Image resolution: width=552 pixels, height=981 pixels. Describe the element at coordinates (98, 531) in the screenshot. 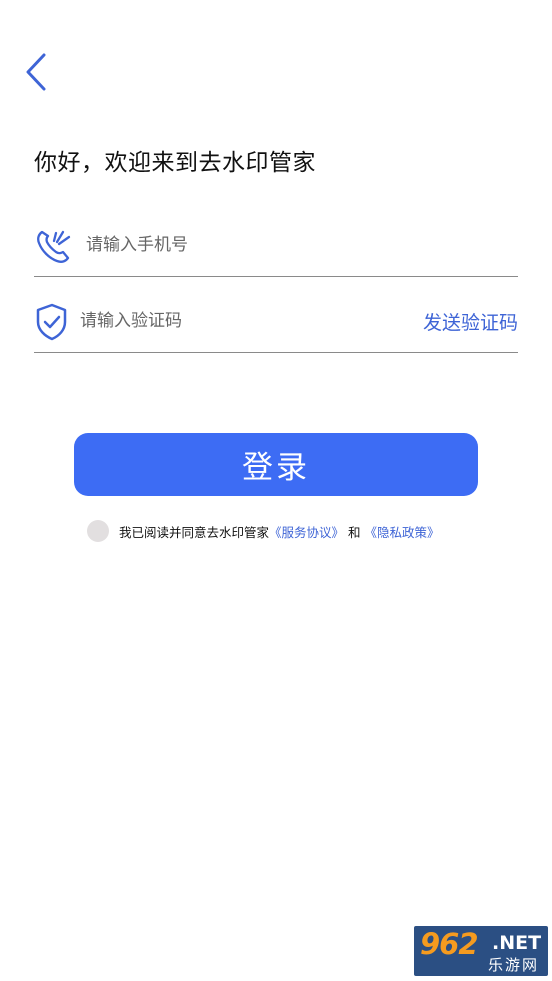

I see `agreement-checkbox` at that location.